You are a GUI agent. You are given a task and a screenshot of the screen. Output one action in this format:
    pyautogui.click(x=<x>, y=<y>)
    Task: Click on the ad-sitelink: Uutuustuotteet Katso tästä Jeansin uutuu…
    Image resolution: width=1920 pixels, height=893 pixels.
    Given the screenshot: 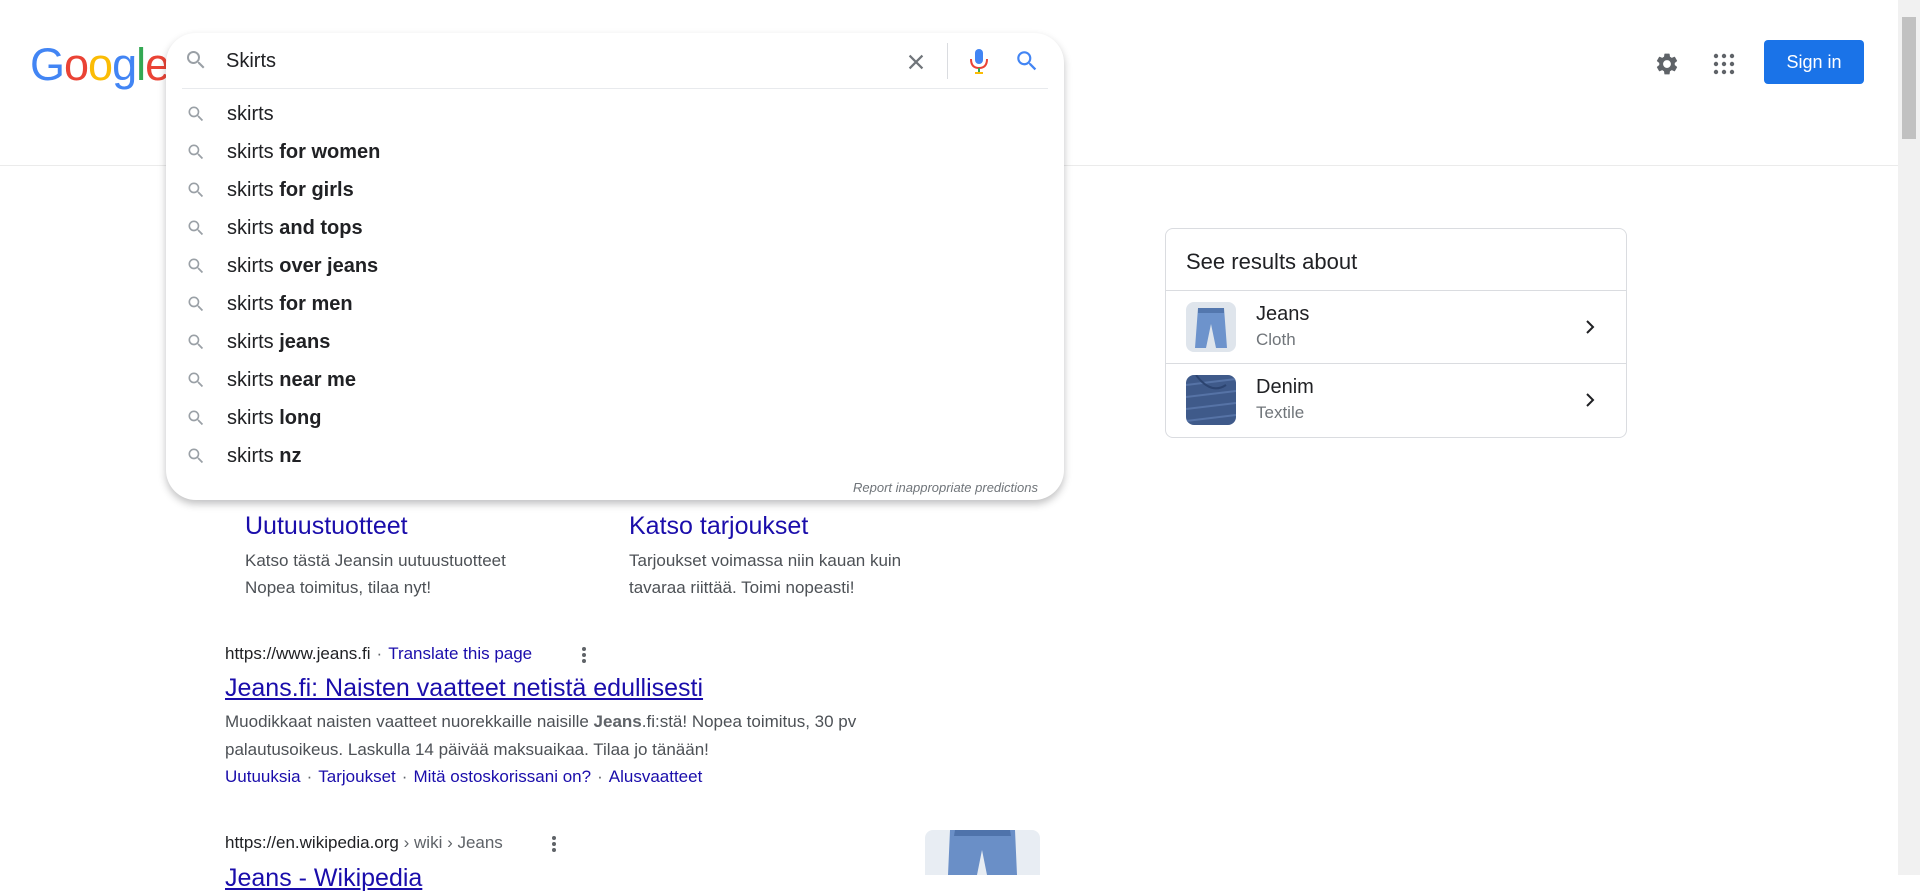 What is the action you would take?
    pyautogui.click(x=410, y=556)
    